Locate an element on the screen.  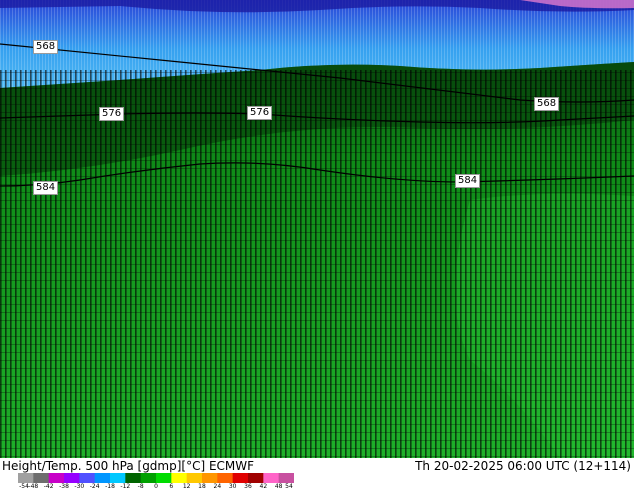
colorbar-tick-label: -30 is located at coordinates (79, 486).